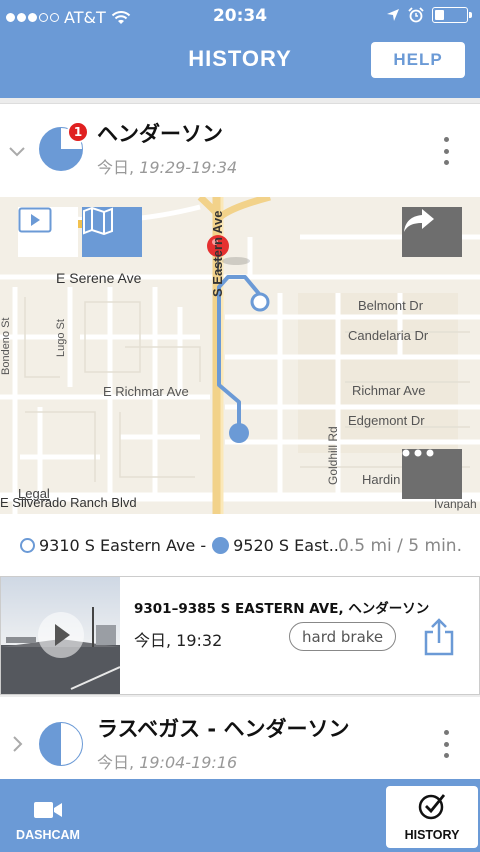 This screenshot has width=480, height=852. Describe the element at coordinates (282, 609) in the screenshot. I see `event-address: 9301–9385 S EASTERN AVE, ヘンダーソン` at that location.